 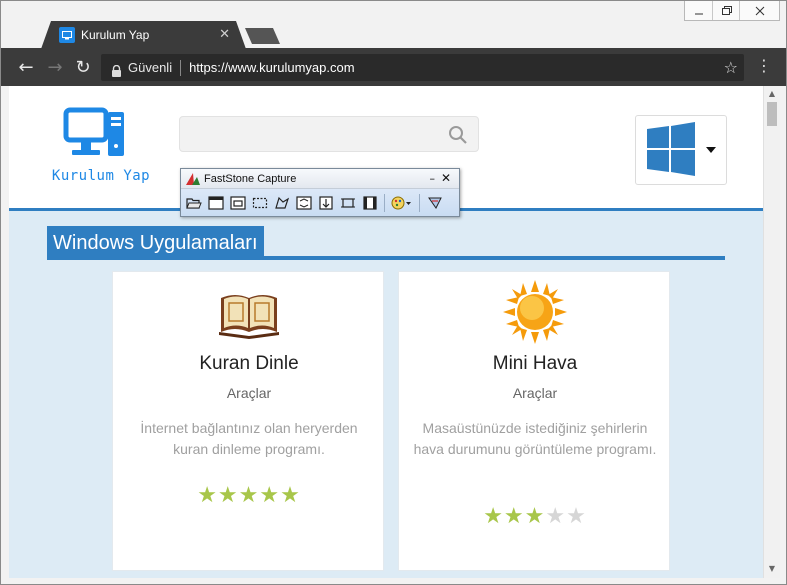 What do you see at coordinates (764, 66) in the screenshot?
I see `menu-icon: ⋮` at bounding box center [764, 66].